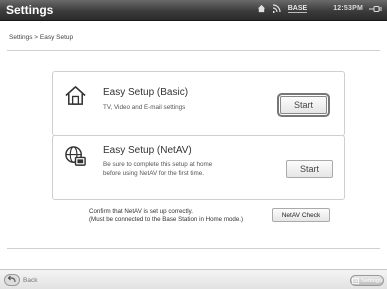  Describe the element at coordinates (297, 8) in the screenshot. I see `base-station-indicator: BASE` at that location.